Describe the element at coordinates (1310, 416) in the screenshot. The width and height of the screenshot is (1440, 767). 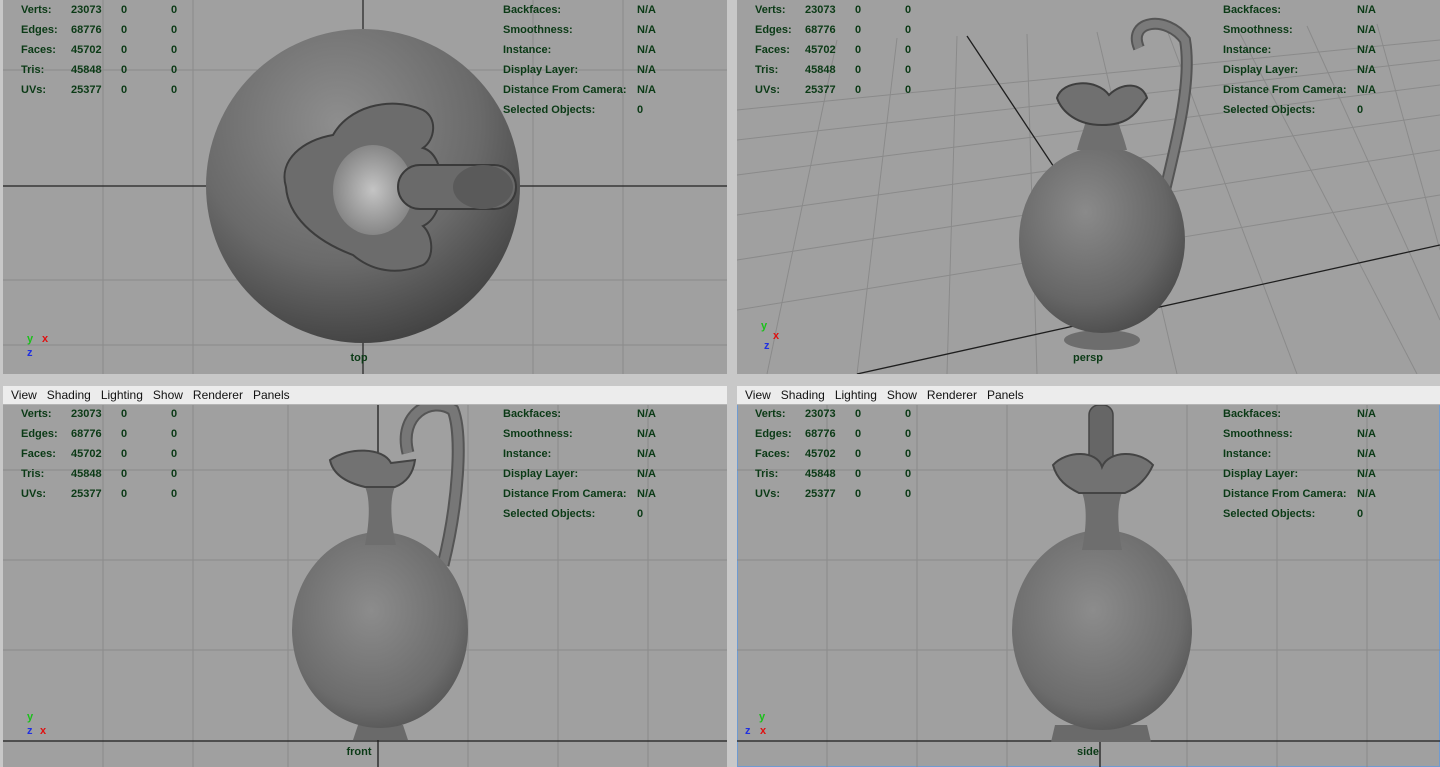
I see `hud-detail-row: Backfaces: N/A` at that location.